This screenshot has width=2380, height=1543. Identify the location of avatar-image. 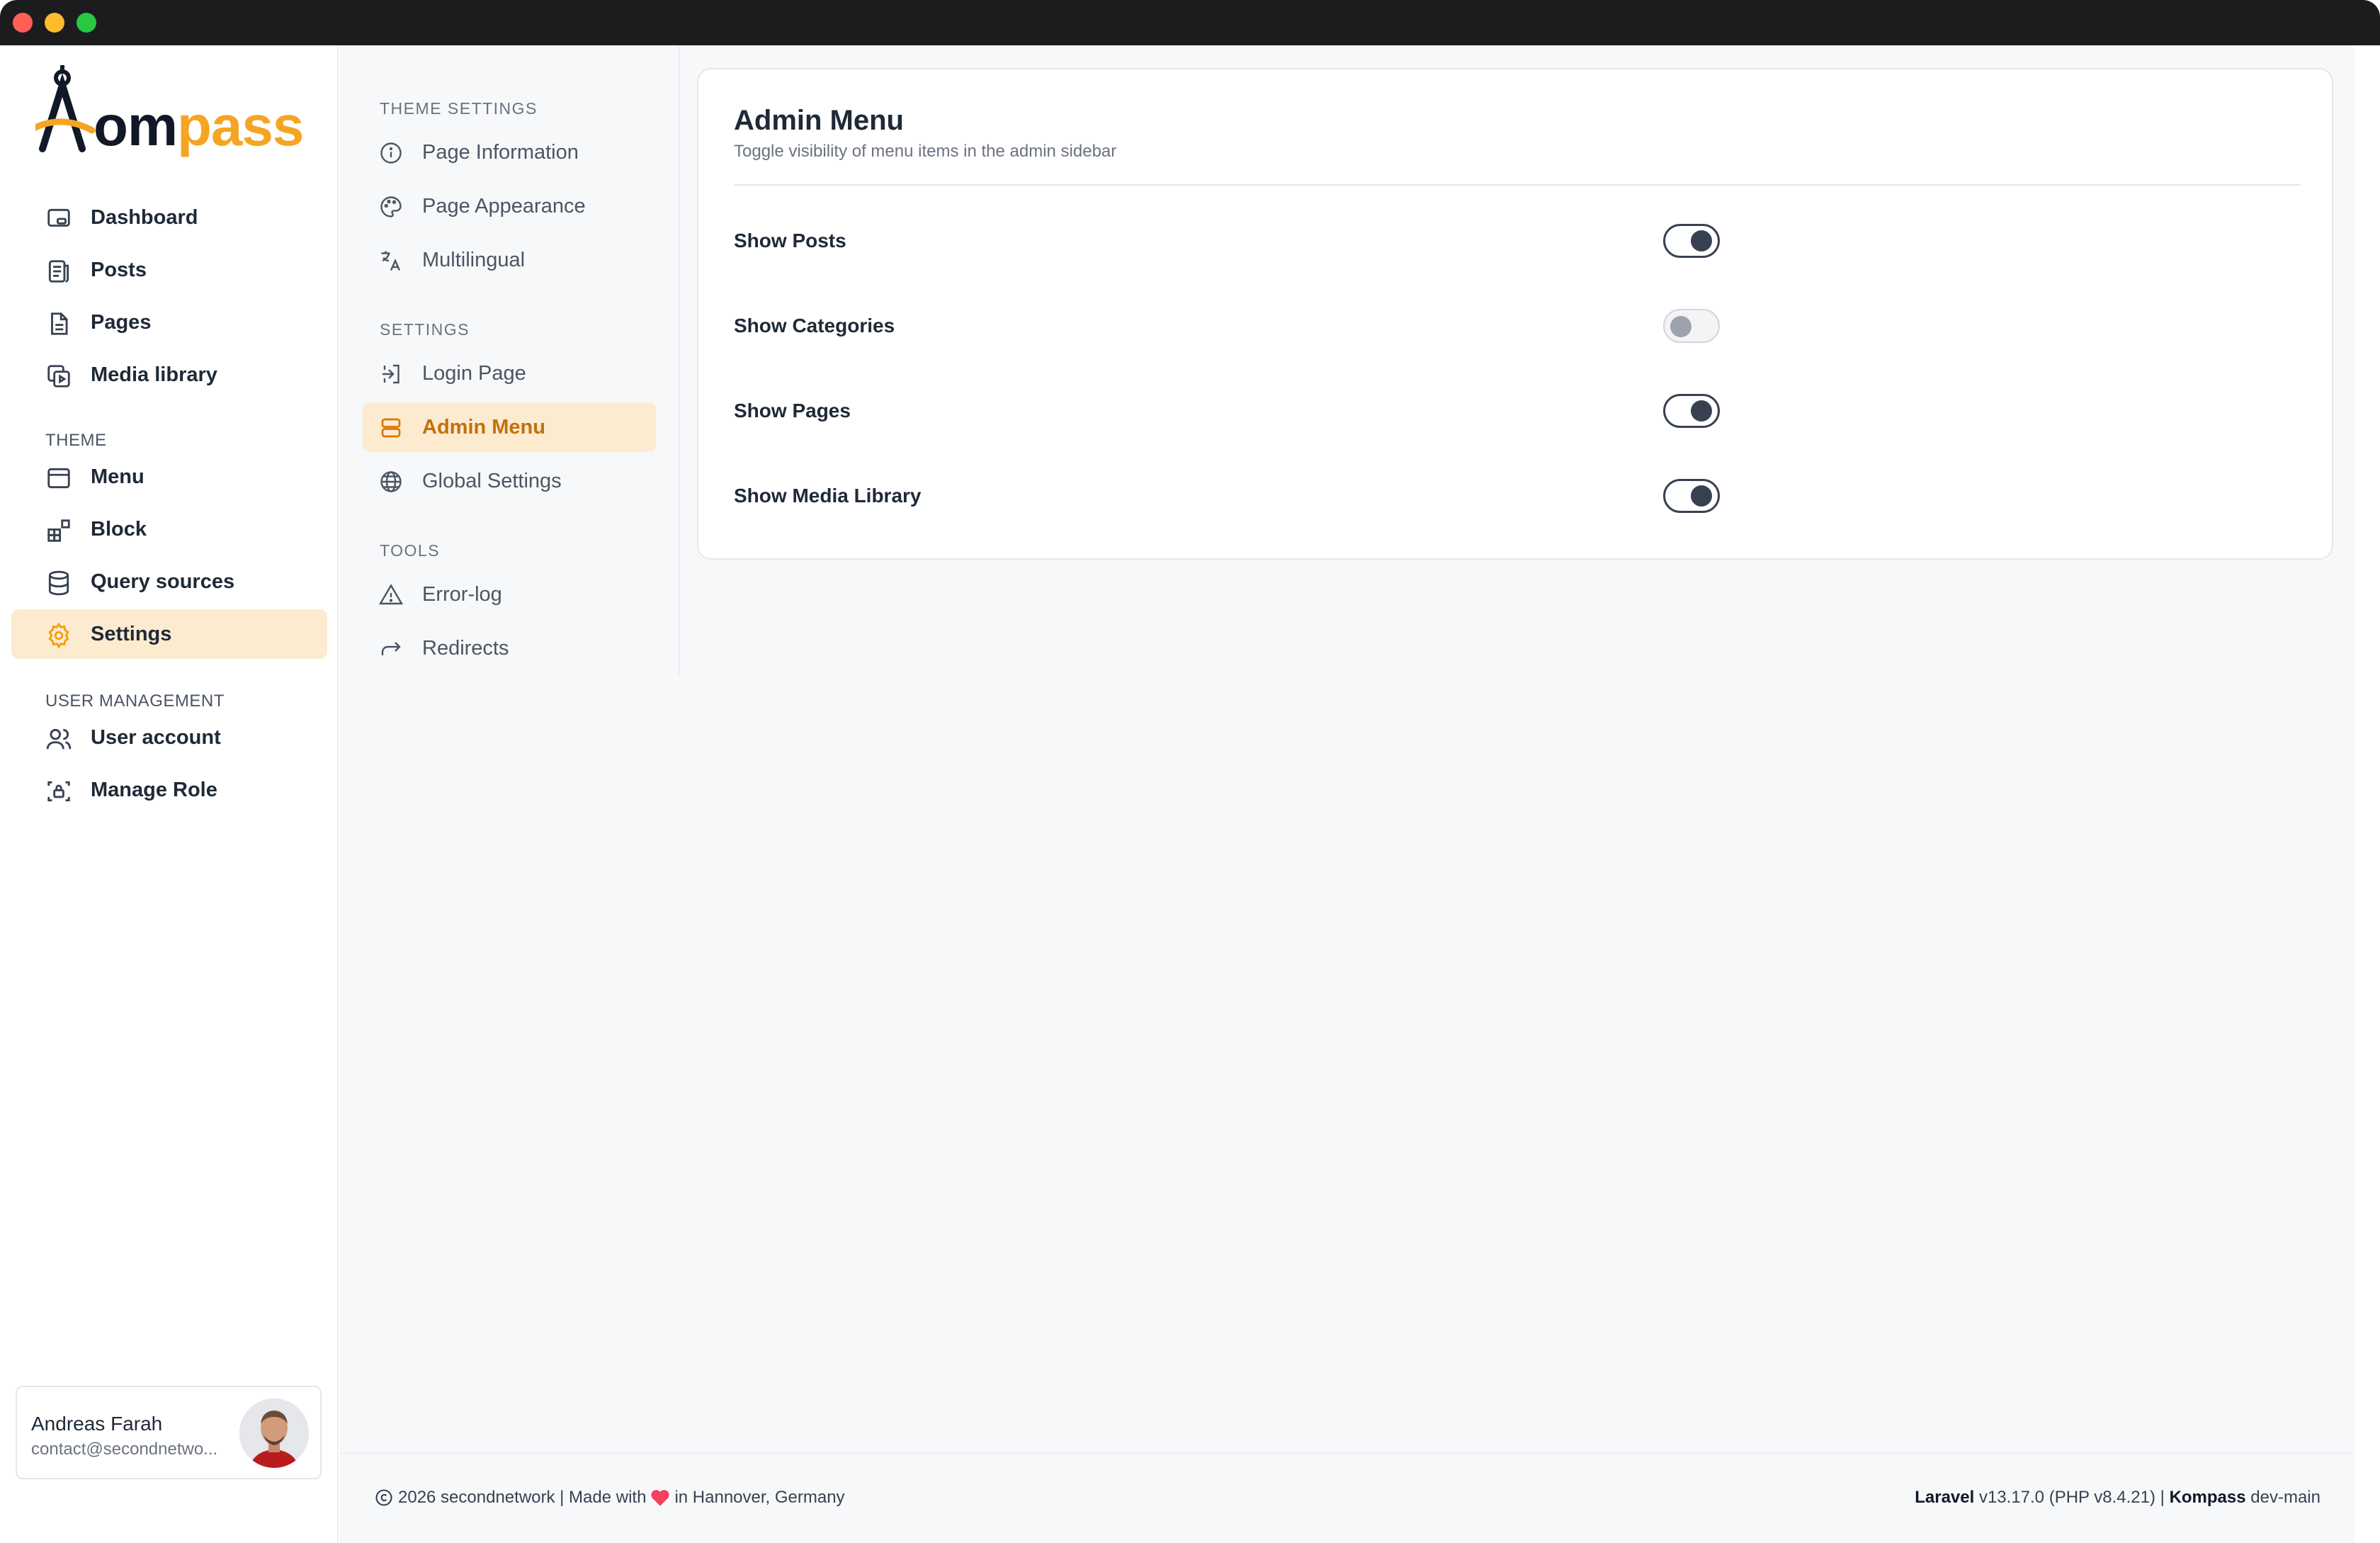
(274, 1433).